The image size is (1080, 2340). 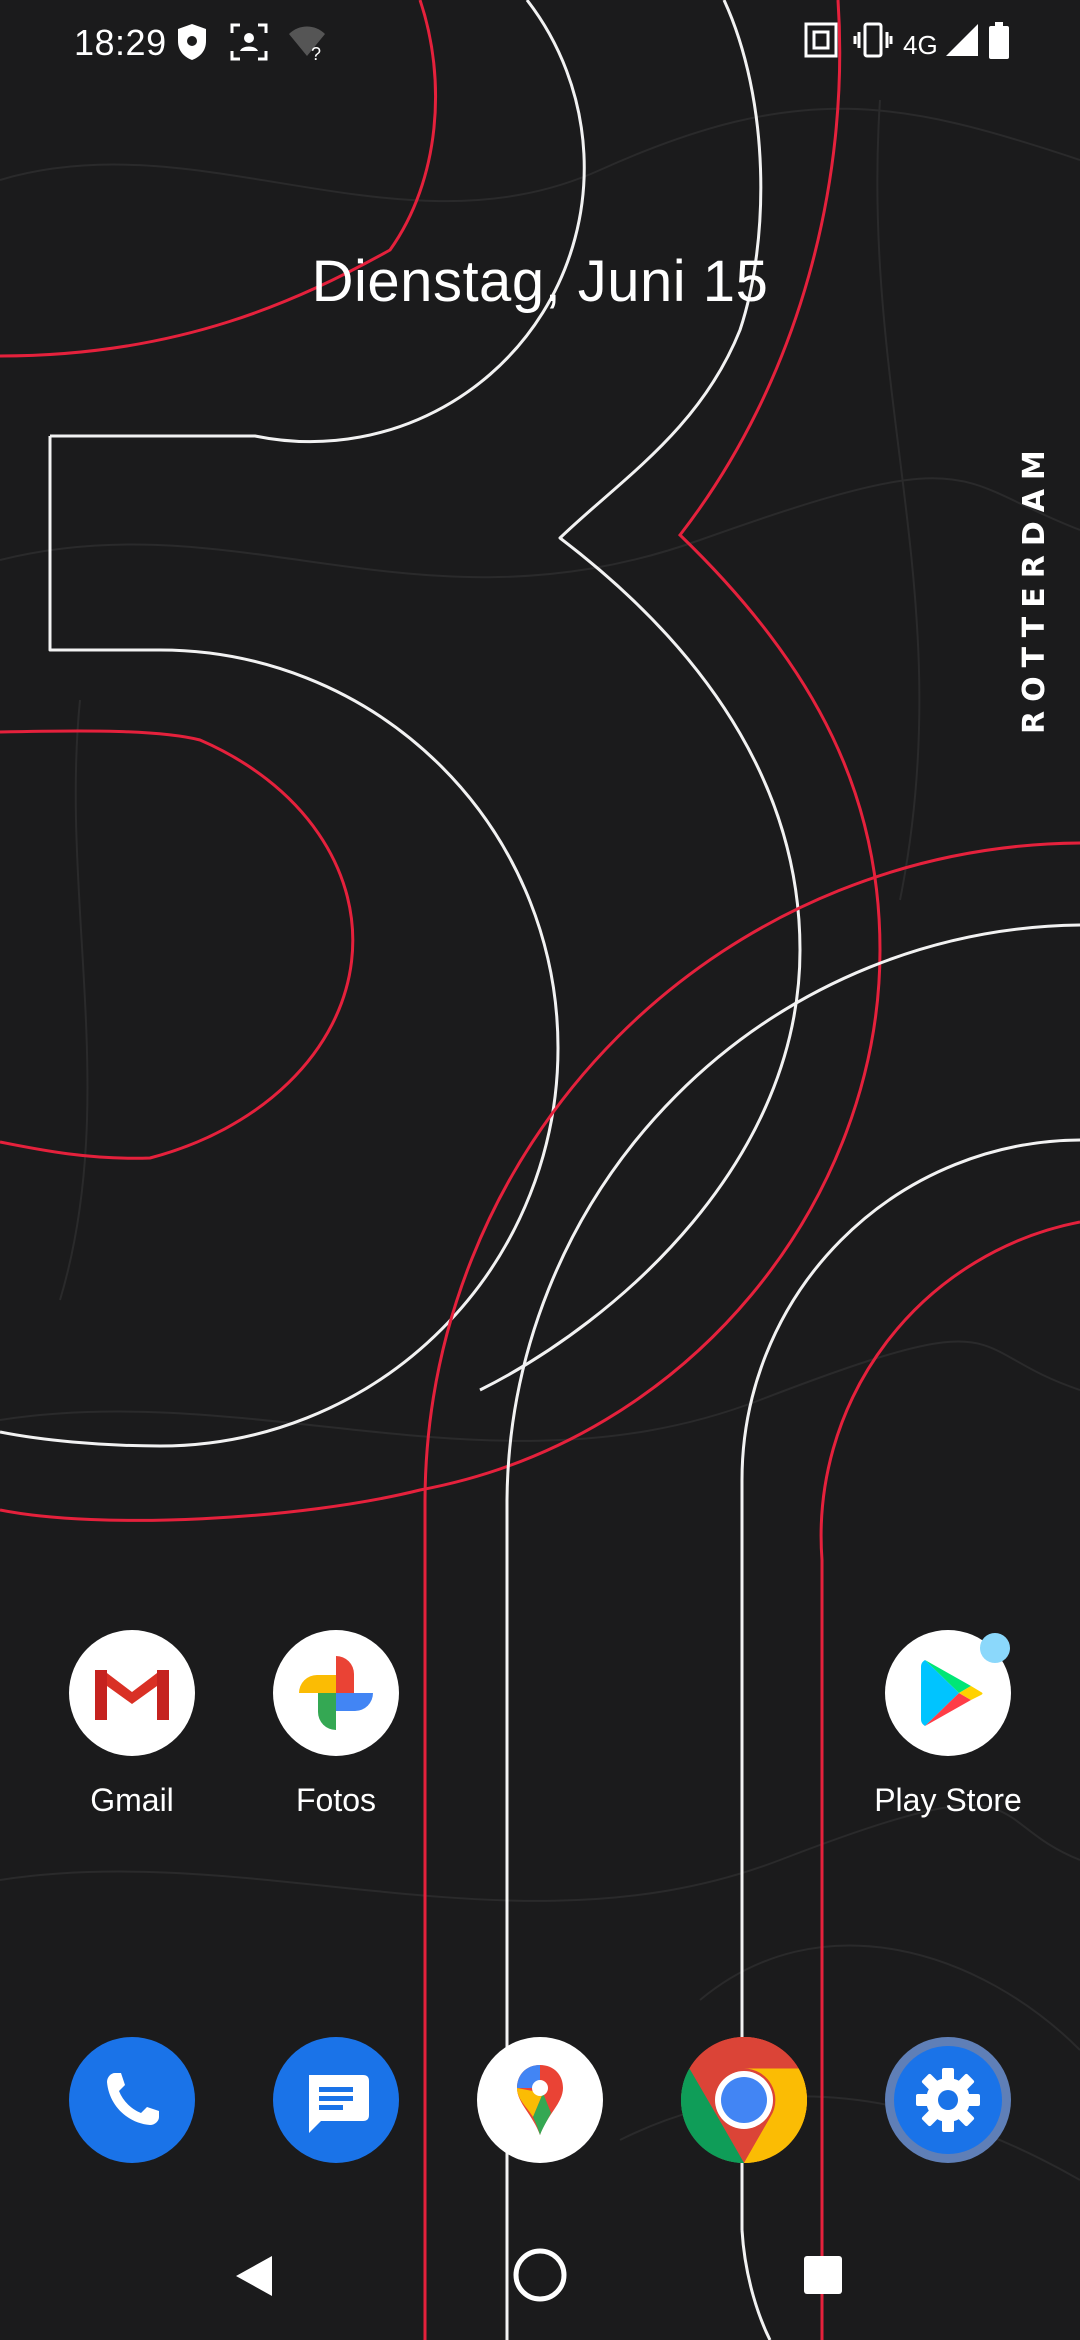 What do you see at coordinates (962, 40) in the screenshot?
I see `signal-icon` at bounding box center [962, 40].